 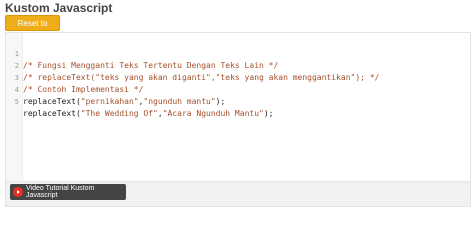 What do you see at coordinates (179, 101) in the screenshot?
I see `code-string: "ngunduh mantu"` at bounding box center [179, 101].